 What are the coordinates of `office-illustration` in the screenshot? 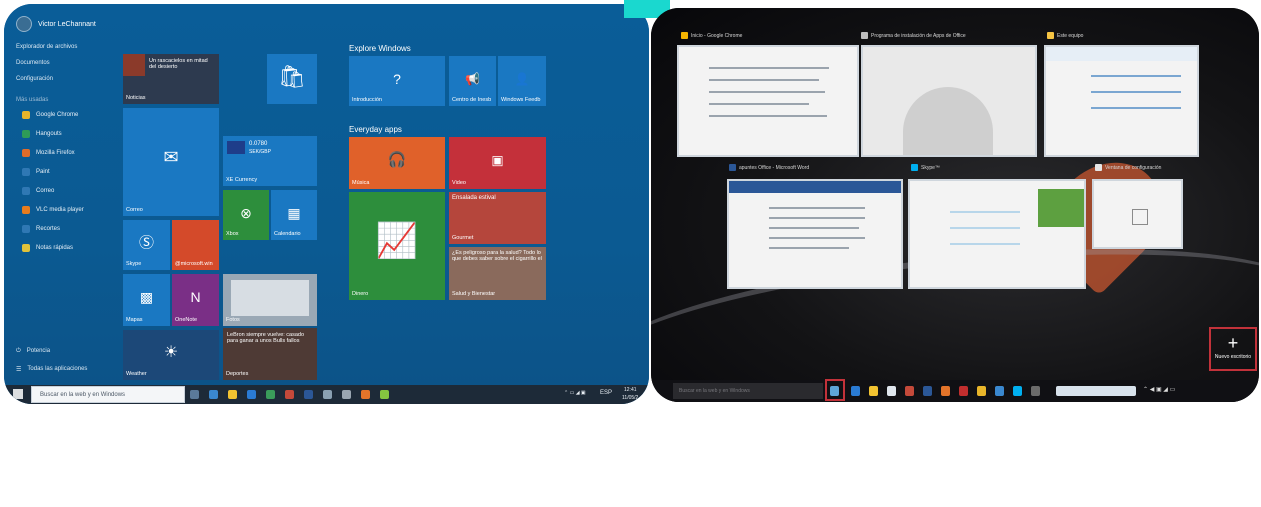 It's located at (948, 121).